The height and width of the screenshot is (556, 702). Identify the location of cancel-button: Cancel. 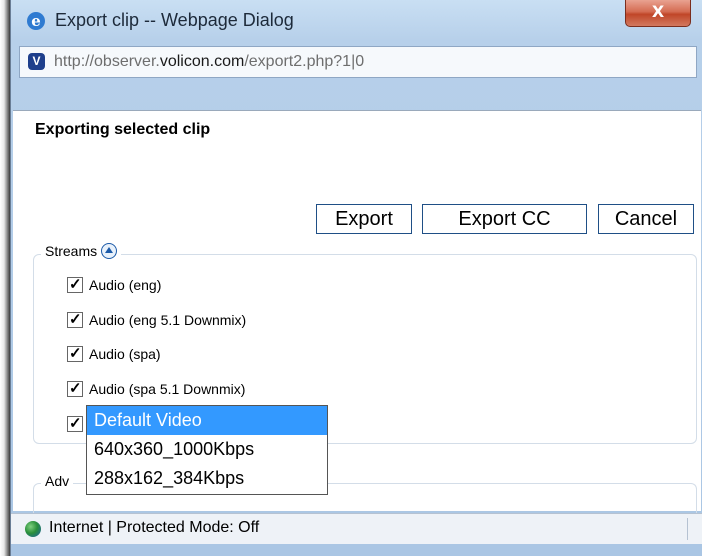
(646, 219).